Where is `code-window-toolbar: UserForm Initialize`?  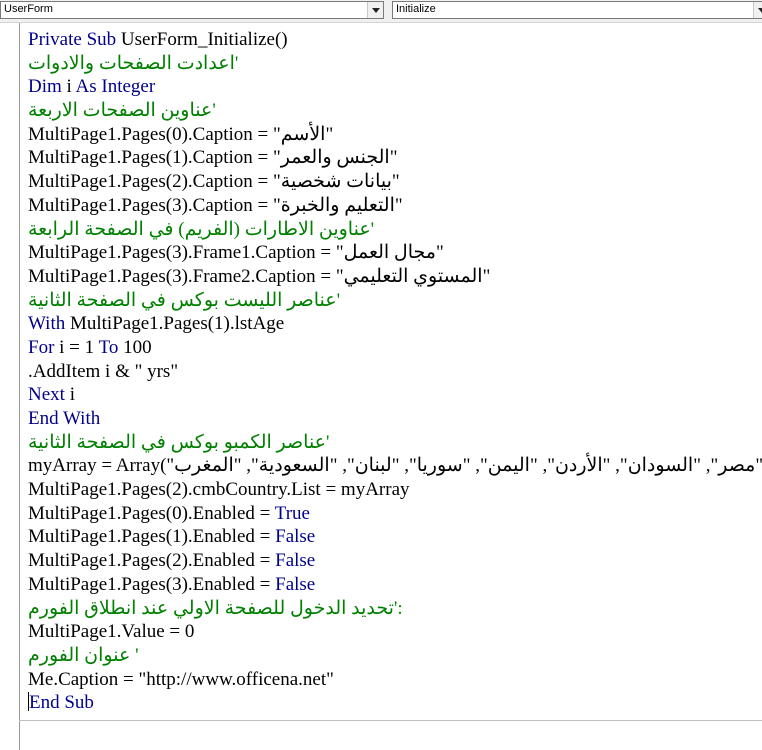 code-window-toolbar: UserForm Initialize is located at coordinates (381, 11).